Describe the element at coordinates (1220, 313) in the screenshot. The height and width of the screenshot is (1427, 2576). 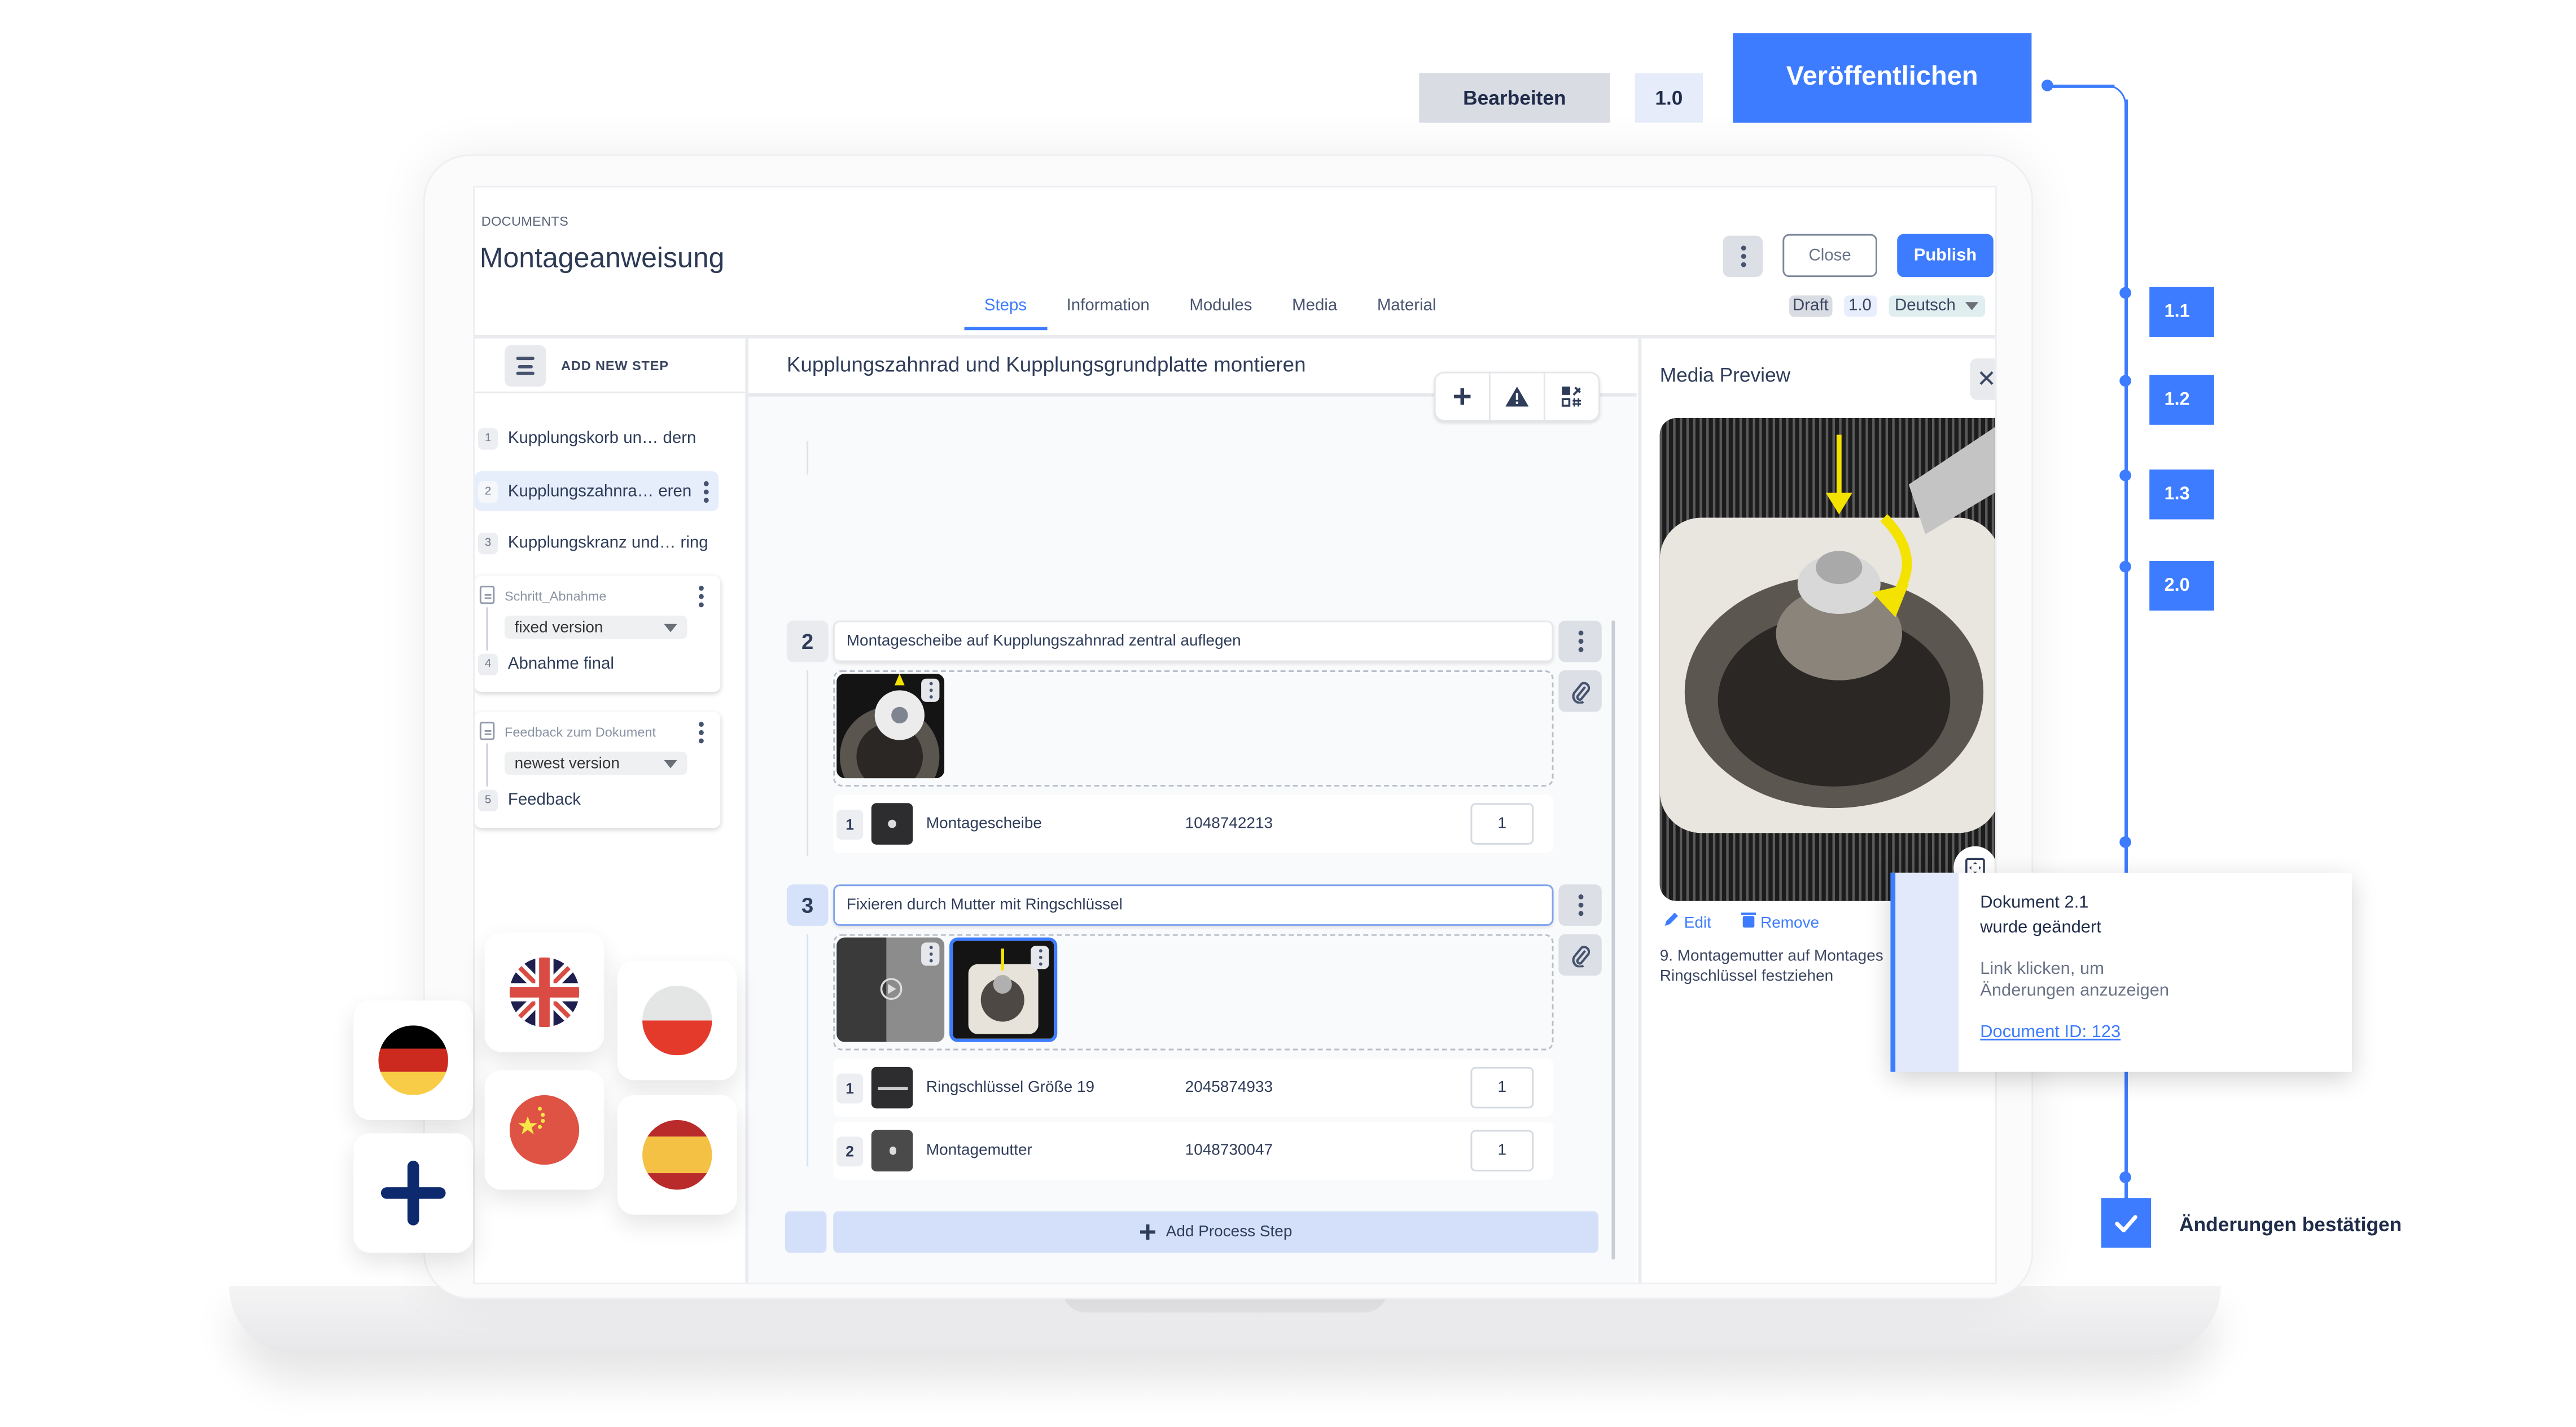
I see `tab-modules: Modules` at that location.